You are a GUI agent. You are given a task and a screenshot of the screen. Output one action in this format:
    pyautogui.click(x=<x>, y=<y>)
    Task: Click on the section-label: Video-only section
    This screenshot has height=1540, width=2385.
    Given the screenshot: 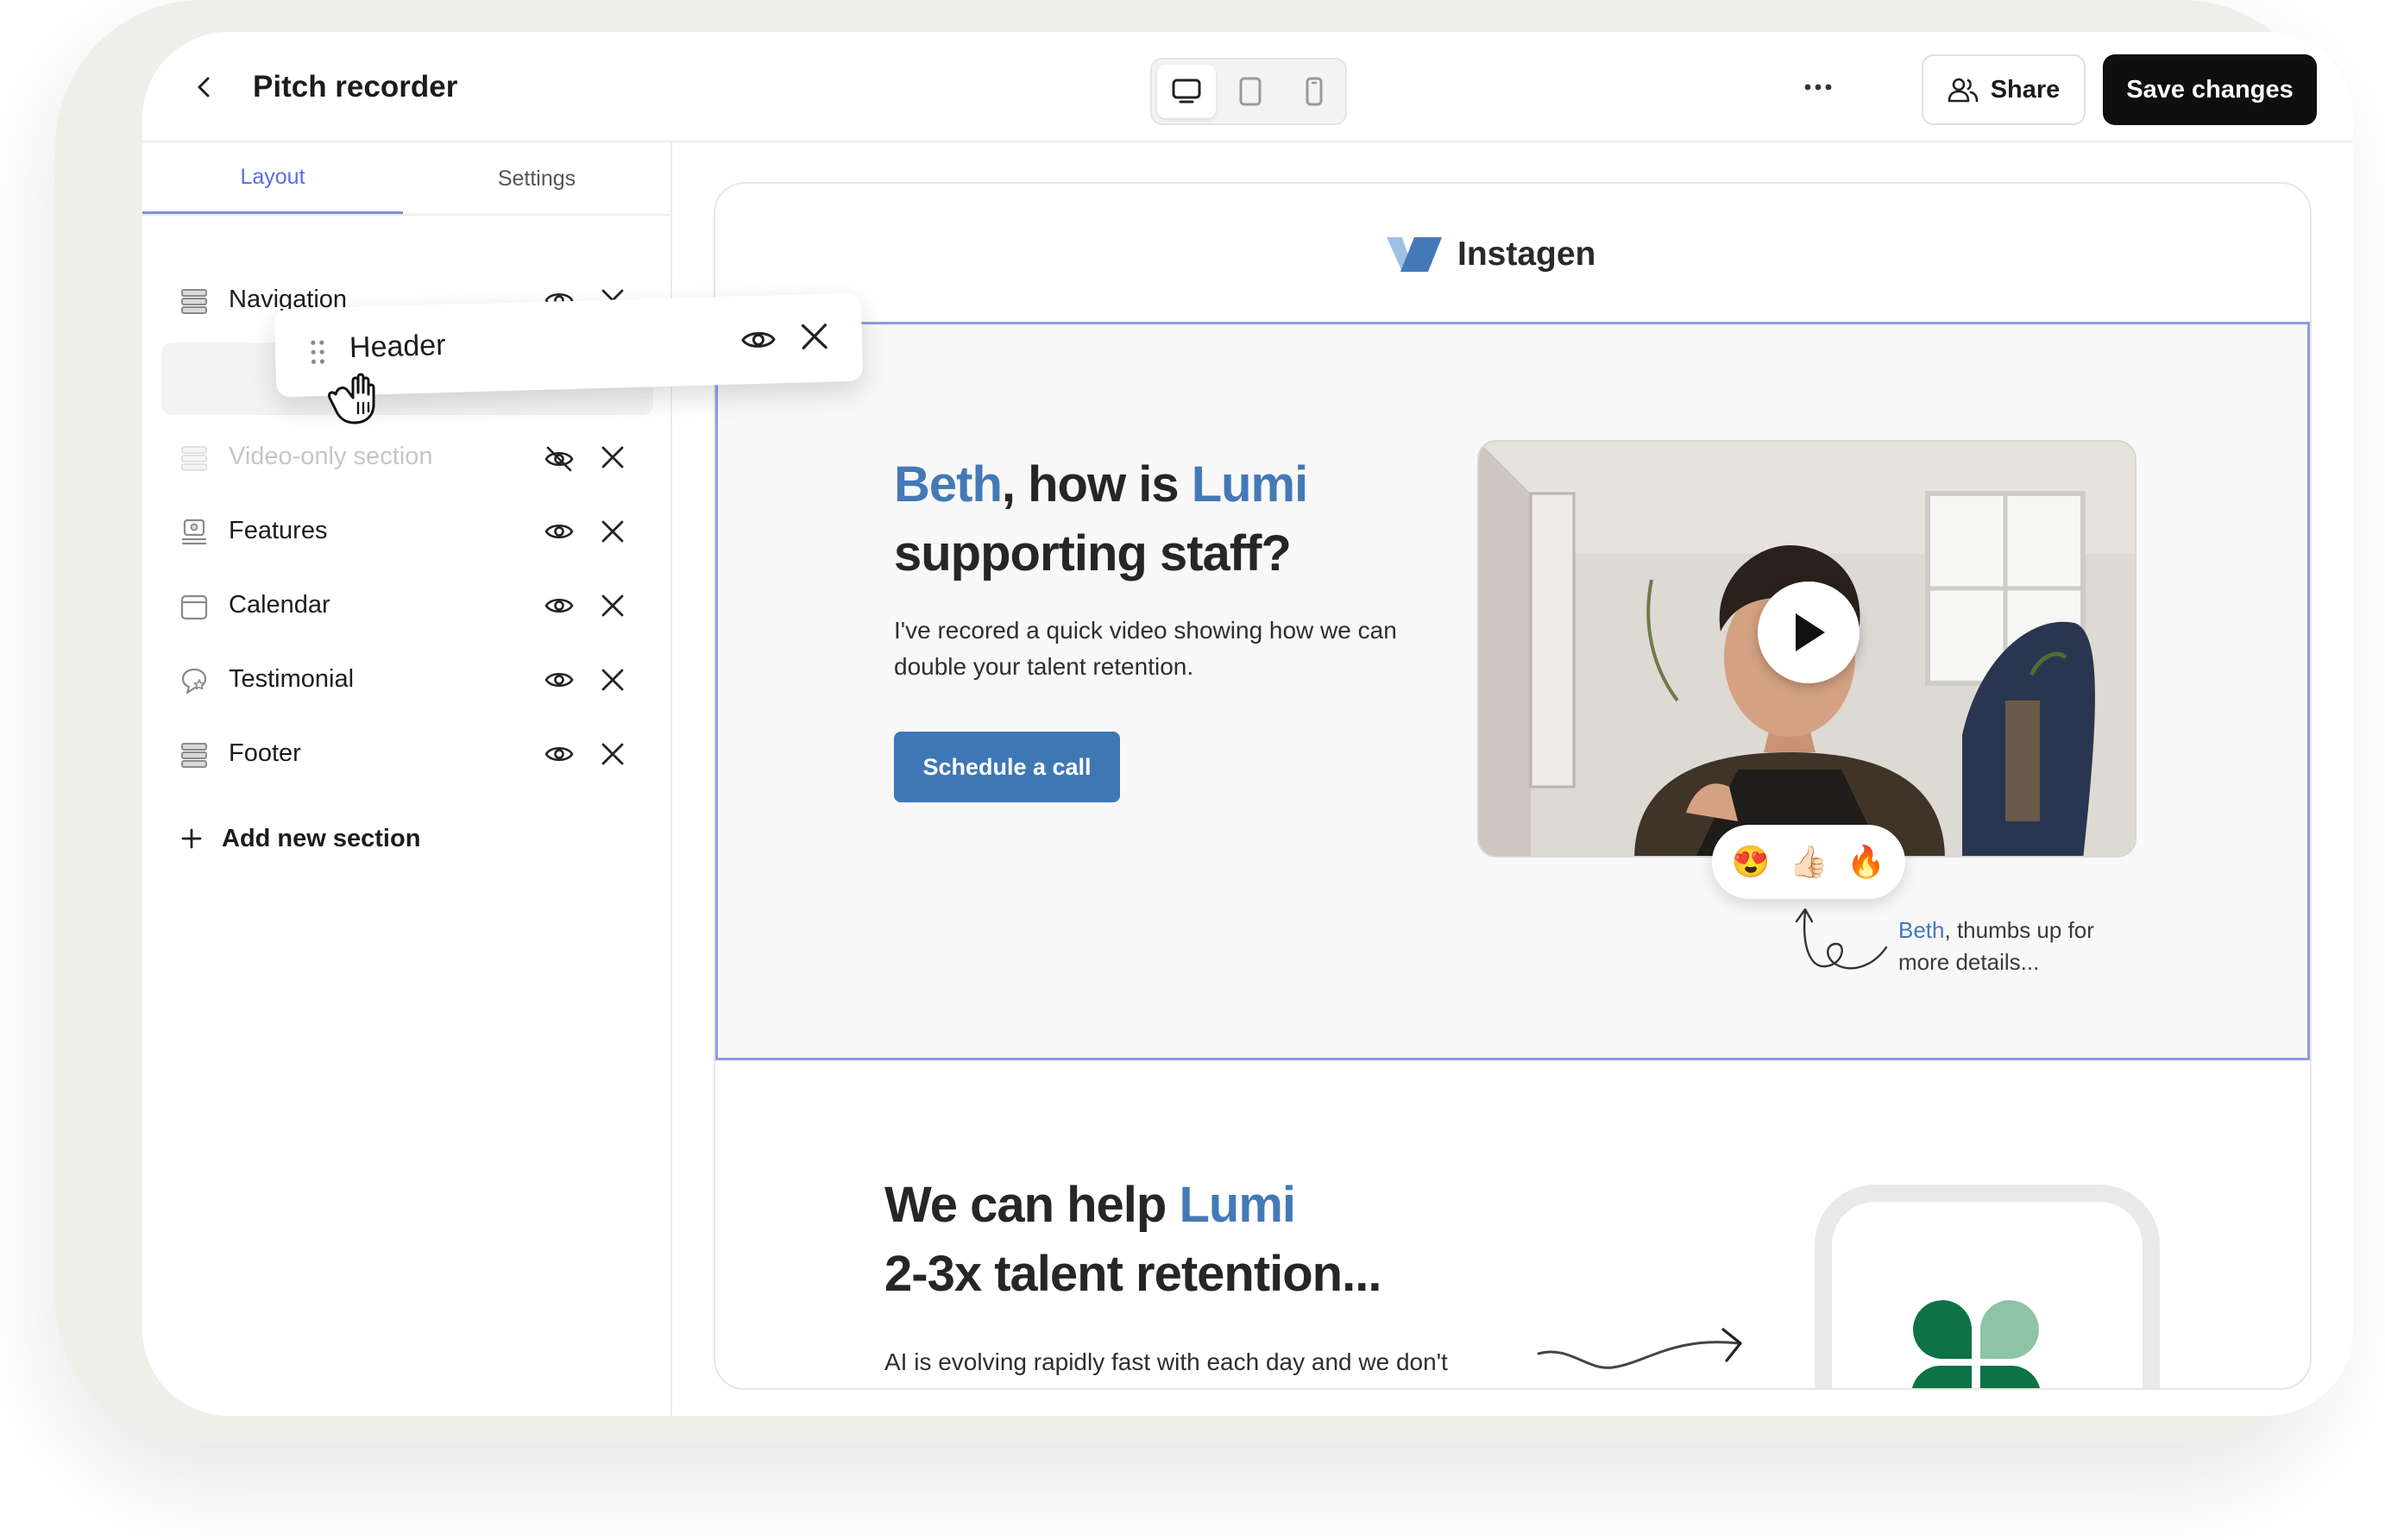 What is the action you would take?
    pyautogui.click(x=331, y=456)
    